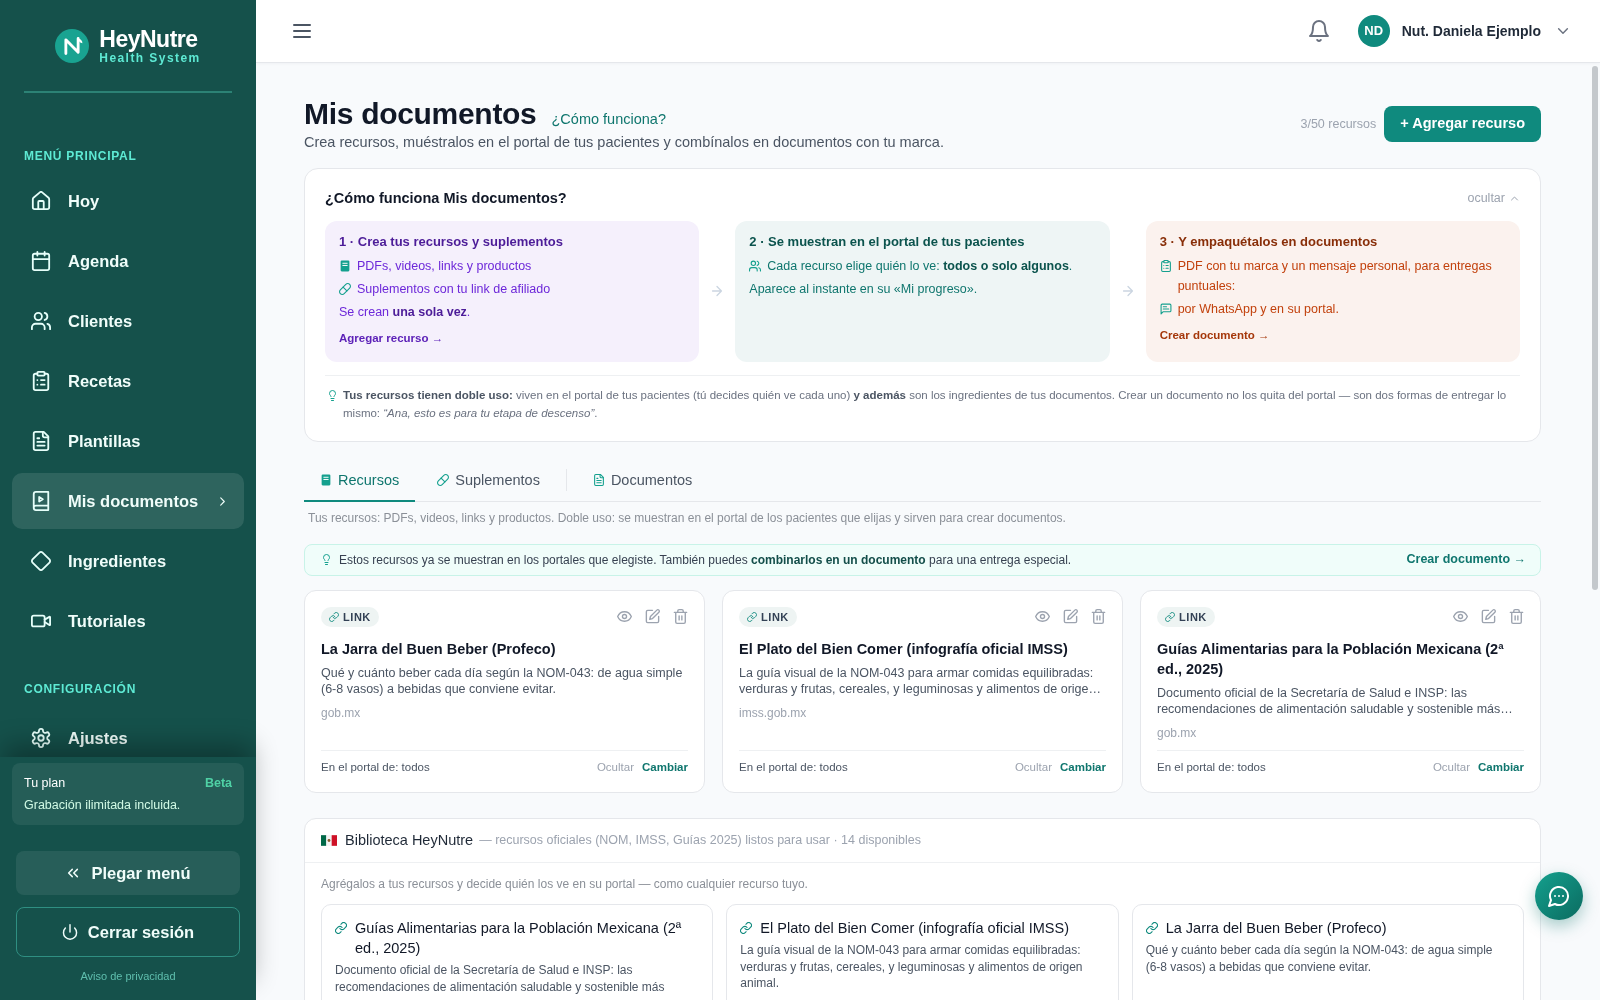  I want to click on library-card: El Plato del Bien Comer (infografía oficial IMSS) La guía visual de la NOM-043 para armar comidas equilibradas: verduras y frutas, cereales, y leguminosas y alimentos de origen animal., so click(922, 952).